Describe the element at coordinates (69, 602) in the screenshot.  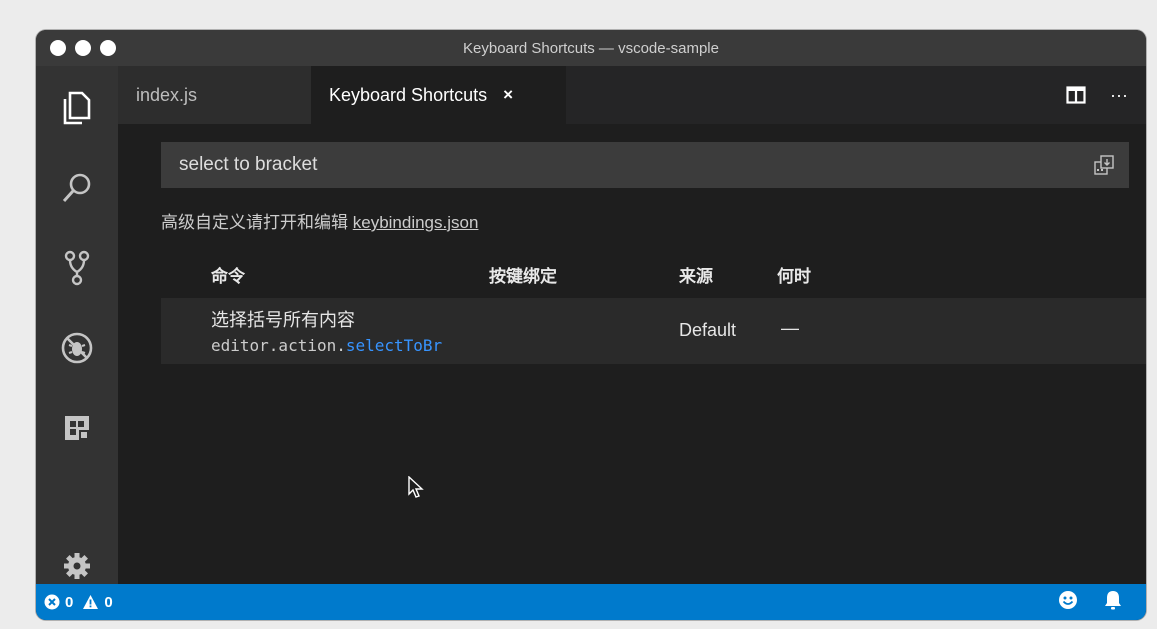
I see `error-count: 0` at that location.